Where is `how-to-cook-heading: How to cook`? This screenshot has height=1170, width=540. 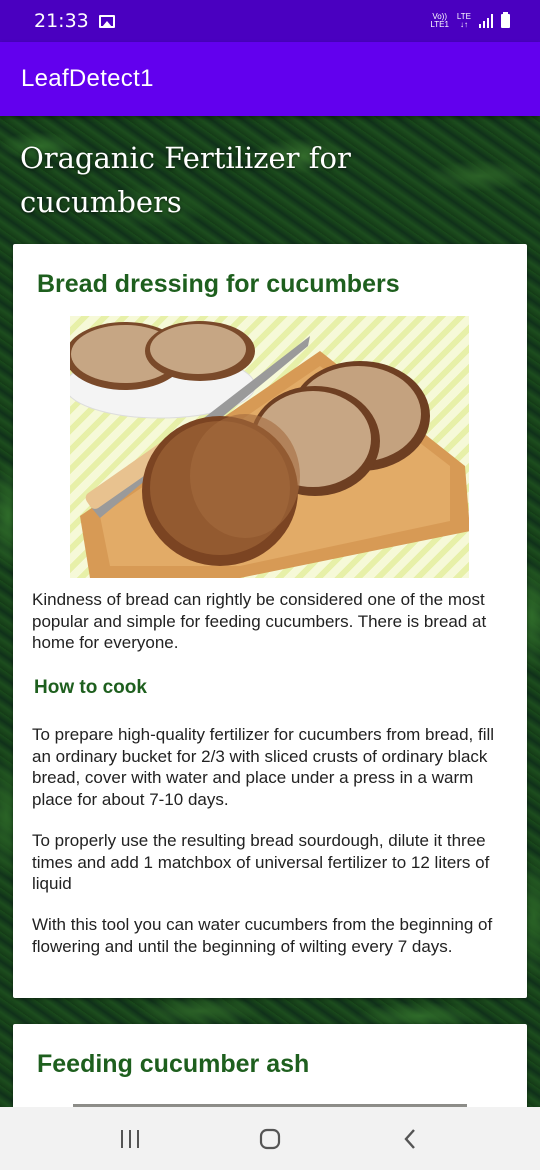
how-to-cook-heading: How to cook is located at coordinates (90, 687).